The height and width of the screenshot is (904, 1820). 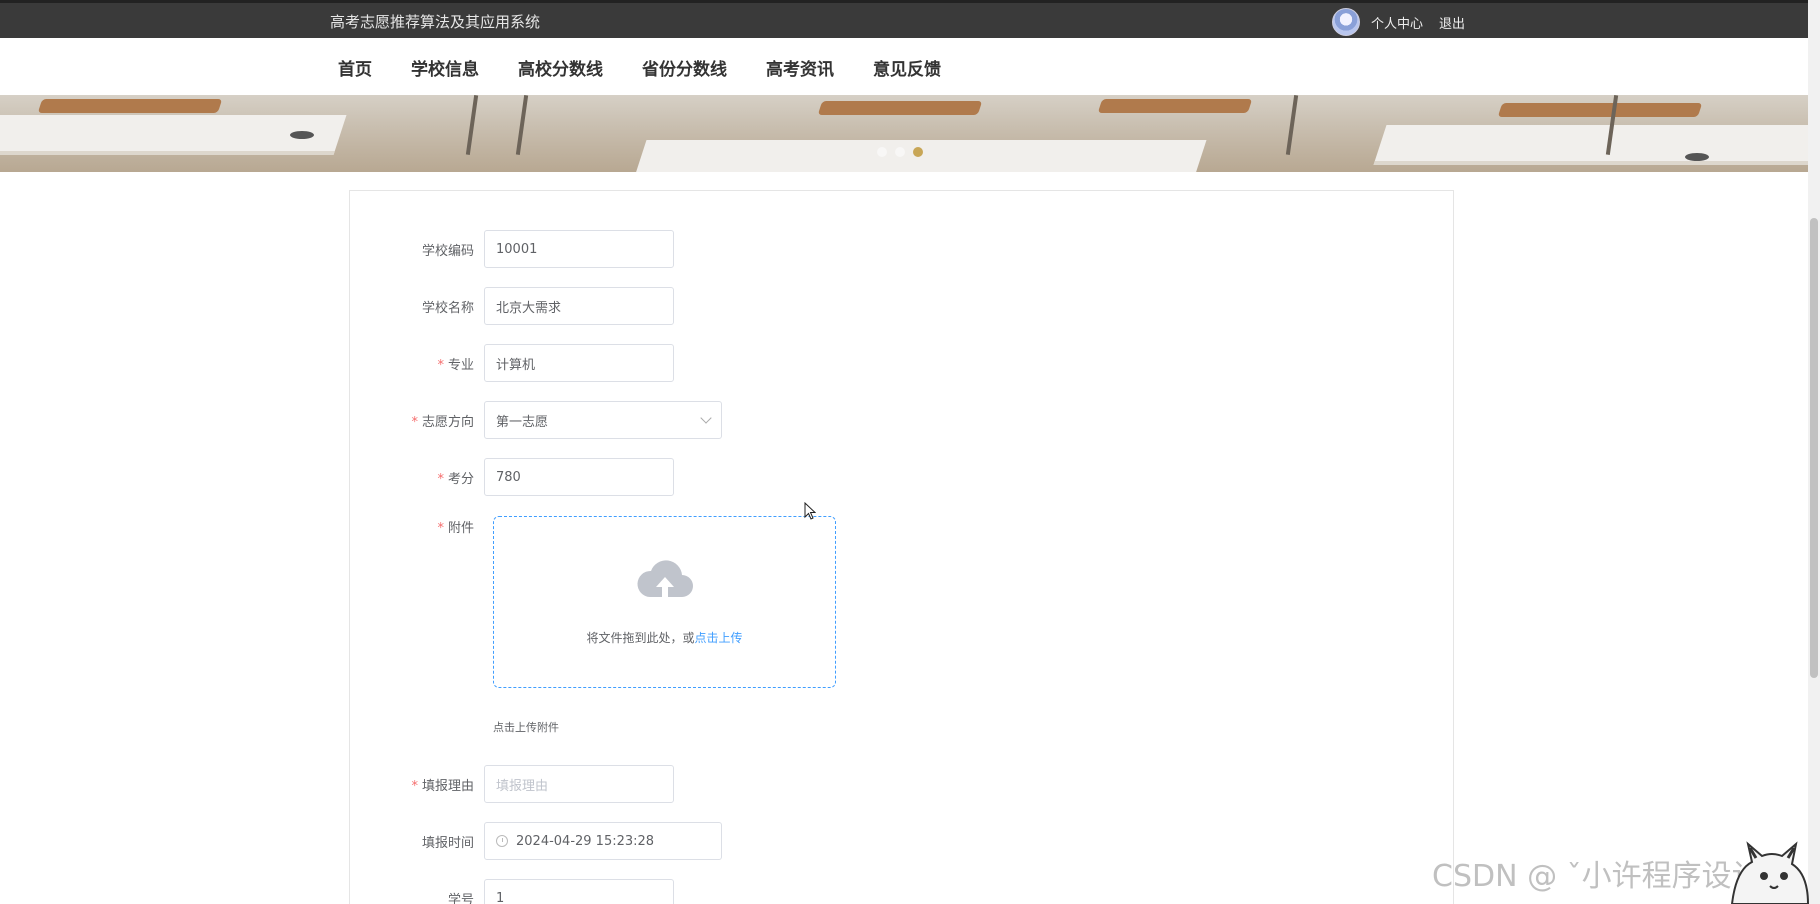 I want to click on form-row-attachment: * 附件, so click(x=417, y=526).